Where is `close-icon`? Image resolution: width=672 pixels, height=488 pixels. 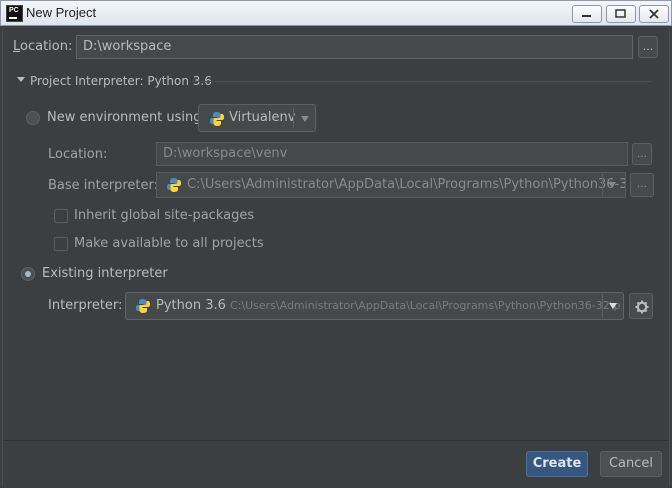
close-icon is located at coordinates (654, 14).